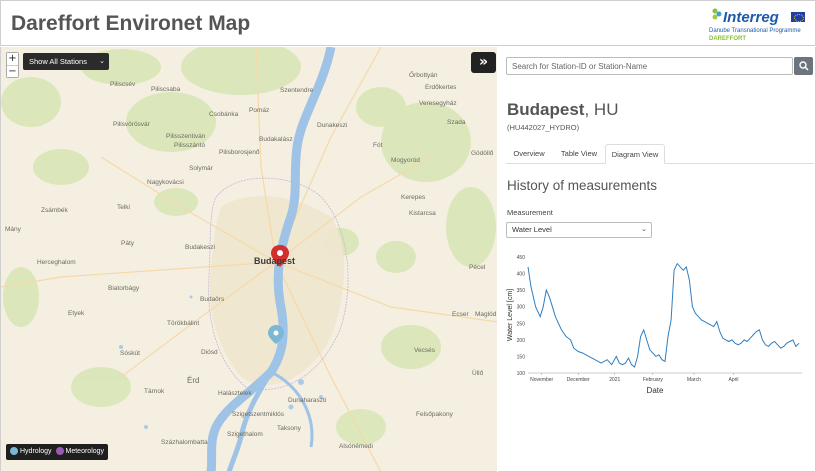 The height and width of the screenshot is (472, 816). Describe the element at coordinates (259, 110) in the screenshot. I see `map-label: Pomáz` at that location.